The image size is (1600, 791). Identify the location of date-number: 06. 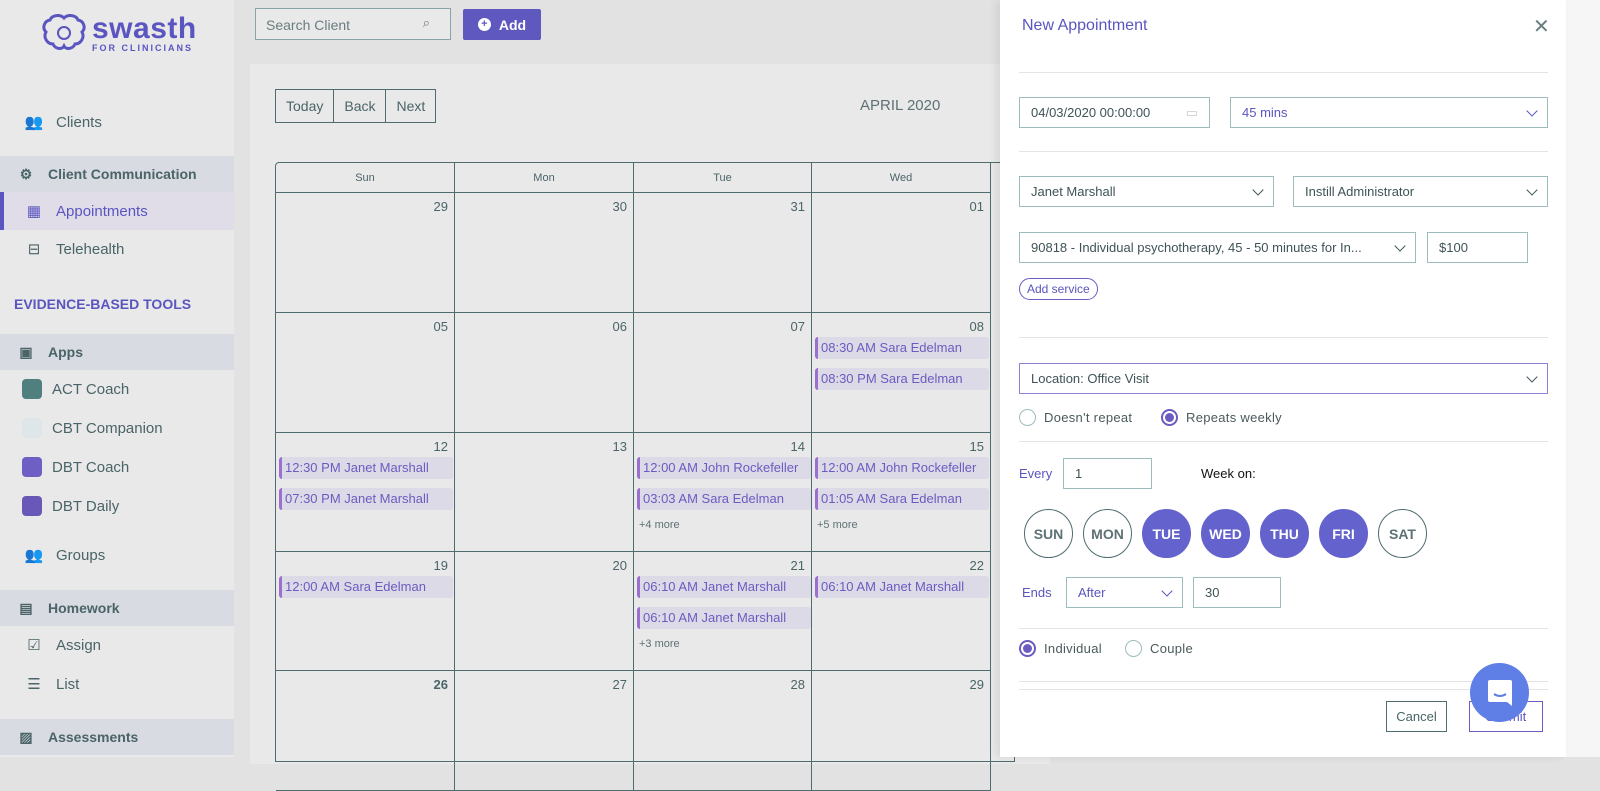
(620, 326).